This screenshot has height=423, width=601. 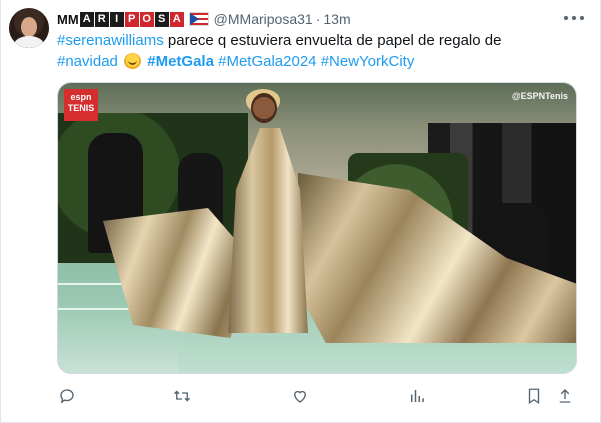 What do you see at coordinates (263, 19) in the screenshot?
I see `user-handle: @MMariposa31` at bounding box center [263, 19].